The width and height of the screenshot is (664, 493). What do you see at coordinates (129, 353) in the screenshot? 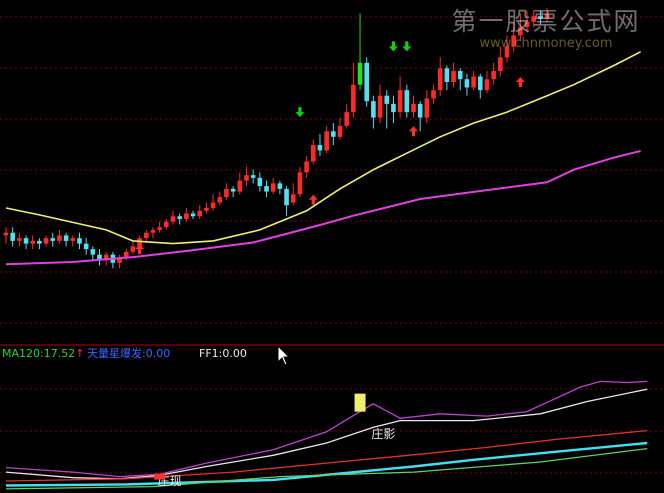
I see `signal-legend: 天量星爆发:0.00` at bounding box center [129, 353].